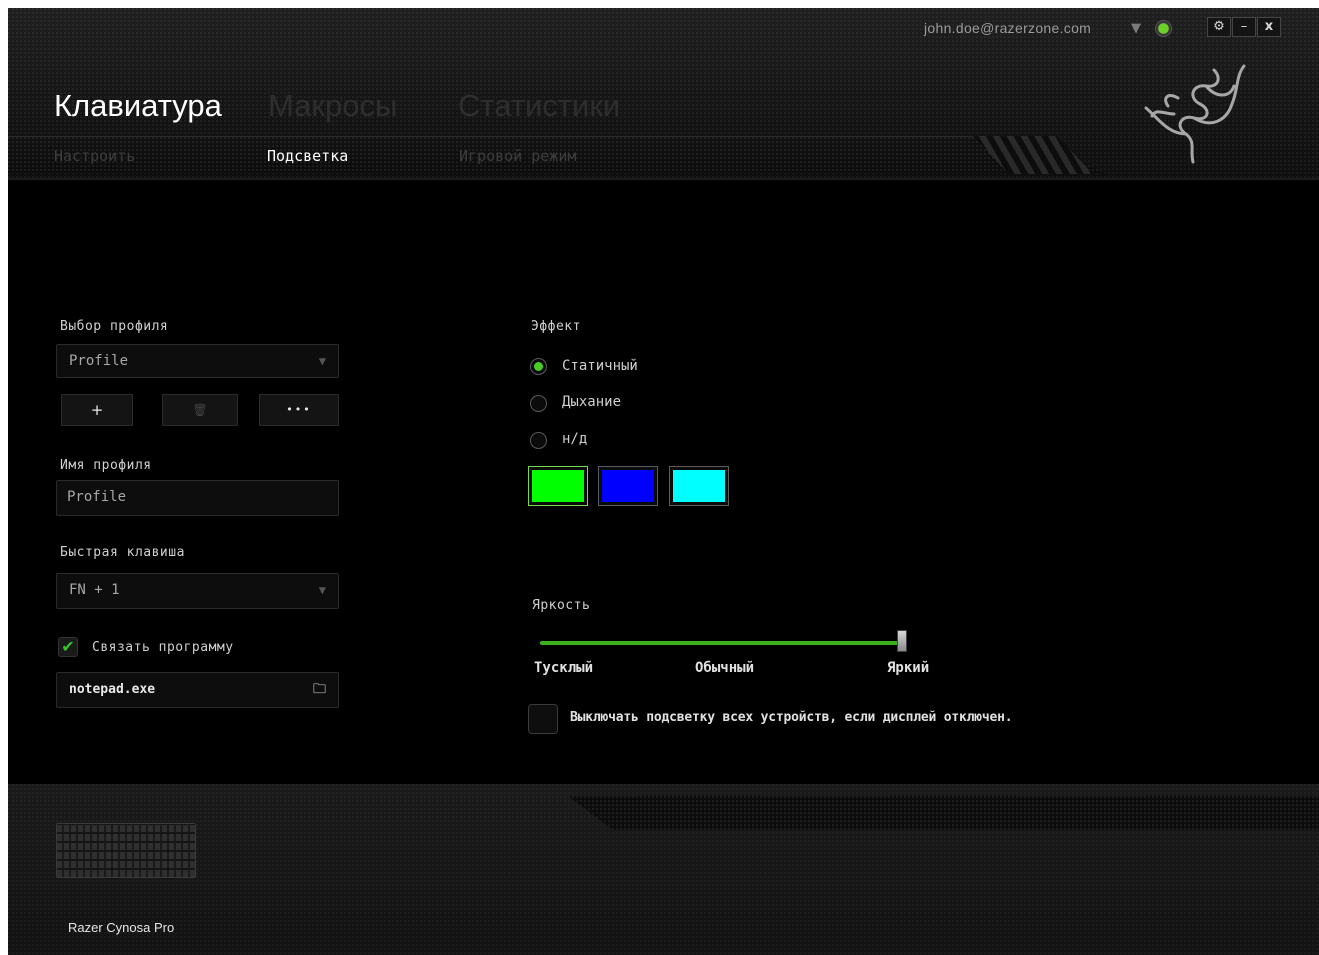  Describe the element at coordinates (908, 668) in the screenshot. I see `brightness-max-label: Яркий` at that location.